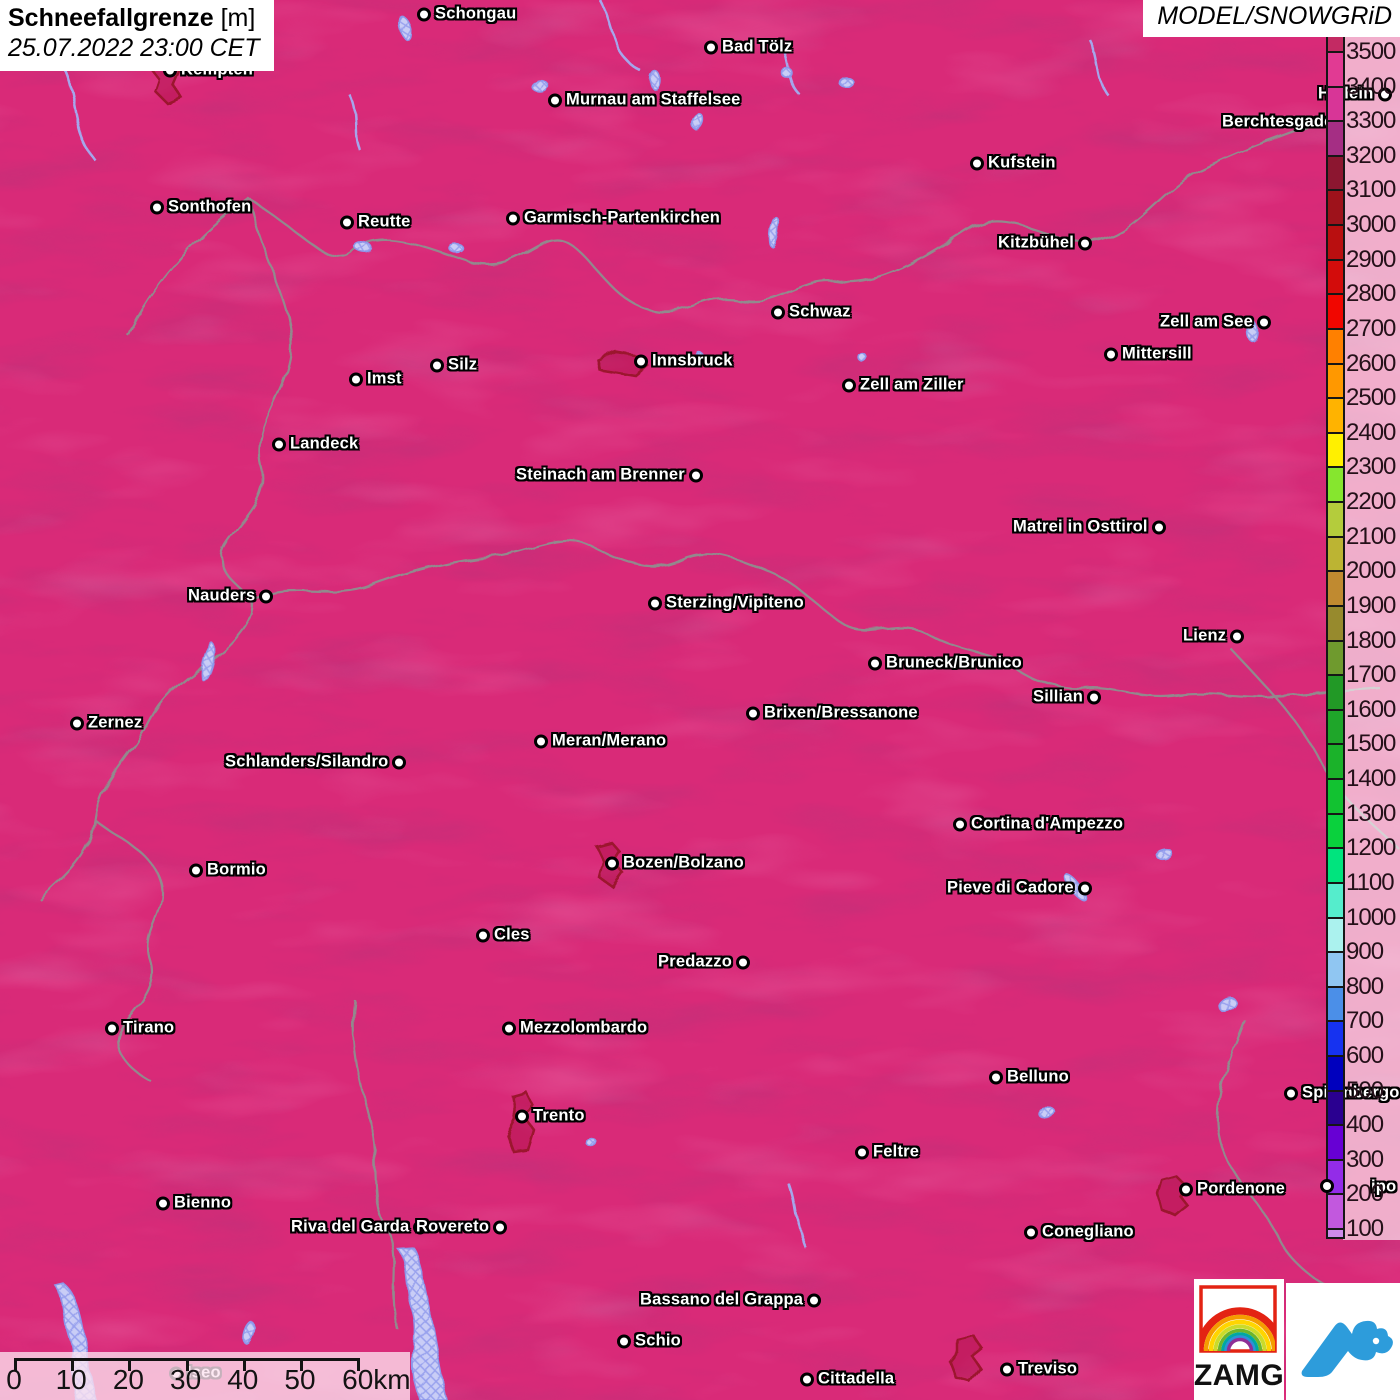 The image size is (1400, 1400). What do you see at coordinates (1371, 813) in the screenshot?
I see `colorbar-value: 1300` at bounding box center [1371, 813].